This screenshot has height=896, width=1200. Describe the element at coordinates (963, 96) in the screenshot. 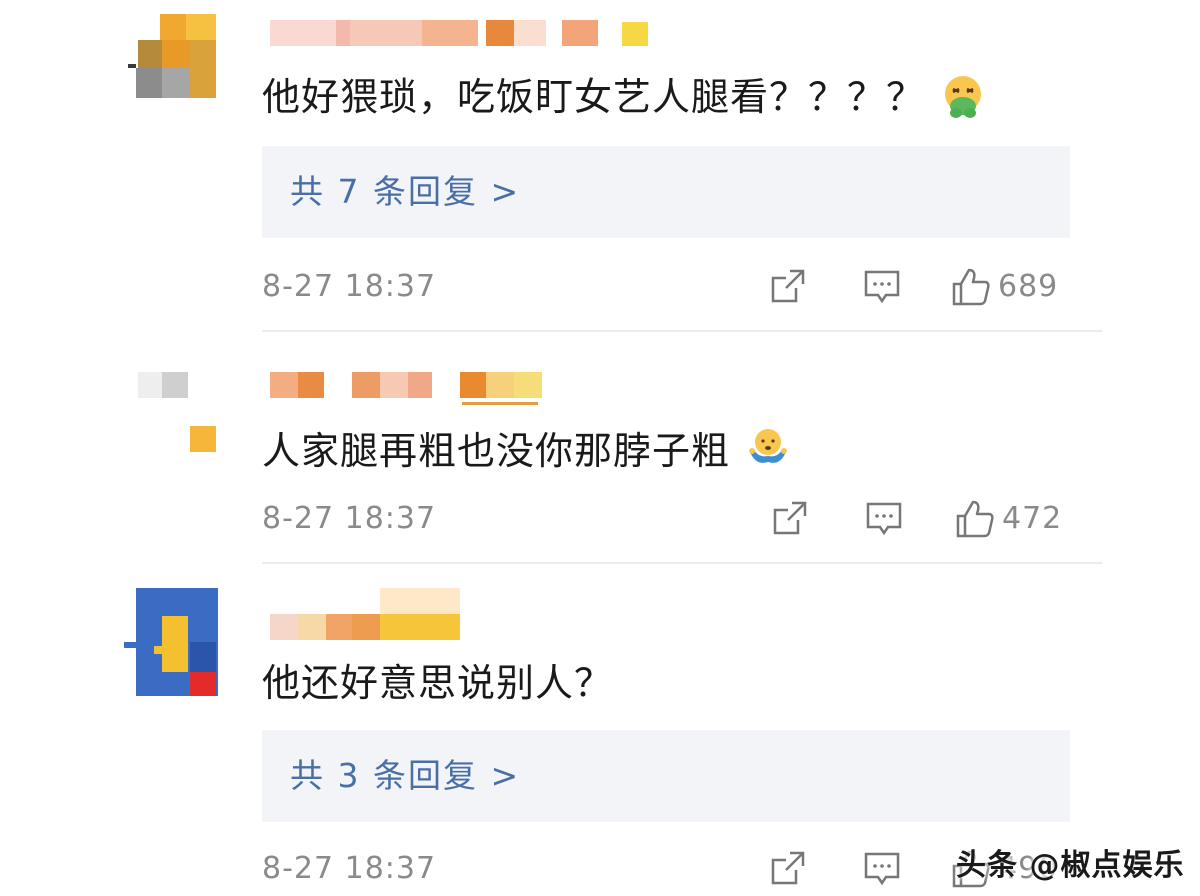

I see `nauseated-face-emoji` at that location.